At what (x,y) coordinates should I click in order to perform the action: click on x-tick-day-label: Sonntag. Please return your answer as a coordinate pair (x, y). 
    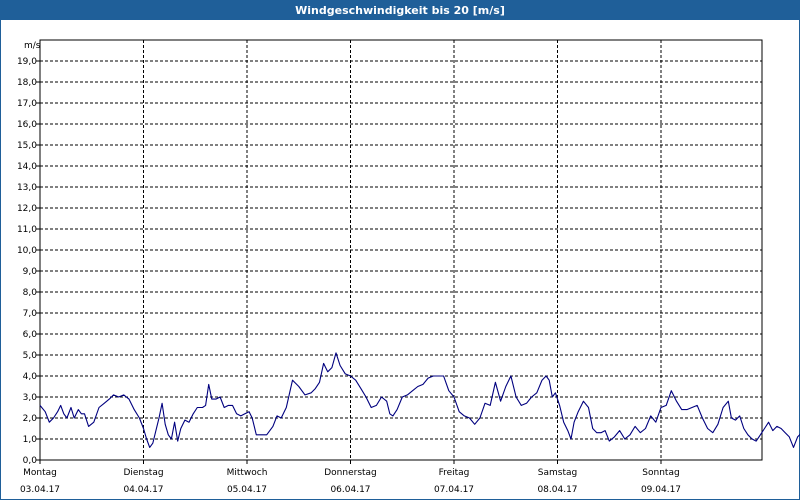
    Looking at the image, I should click on (660, 473).